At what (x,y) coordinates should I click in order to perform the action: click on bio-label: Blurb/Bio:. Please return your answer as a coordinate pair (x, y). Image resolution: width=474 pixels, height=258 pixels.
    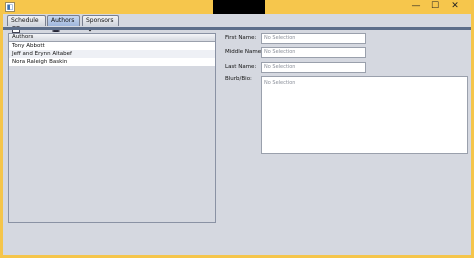
    Looking at the image, I should click on (238, 79).